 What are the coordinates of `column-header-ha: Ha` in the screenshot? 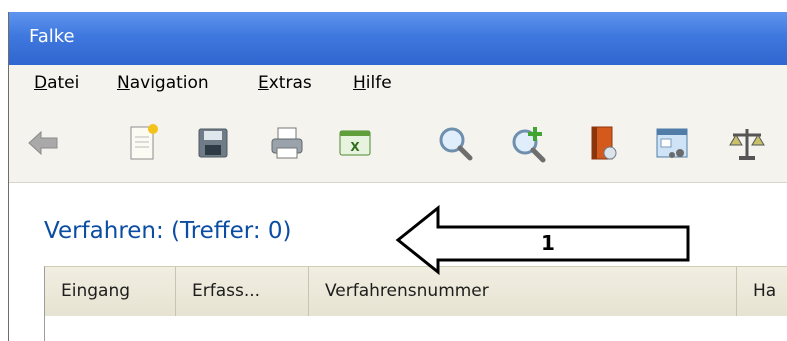 It's located at (762, 291).